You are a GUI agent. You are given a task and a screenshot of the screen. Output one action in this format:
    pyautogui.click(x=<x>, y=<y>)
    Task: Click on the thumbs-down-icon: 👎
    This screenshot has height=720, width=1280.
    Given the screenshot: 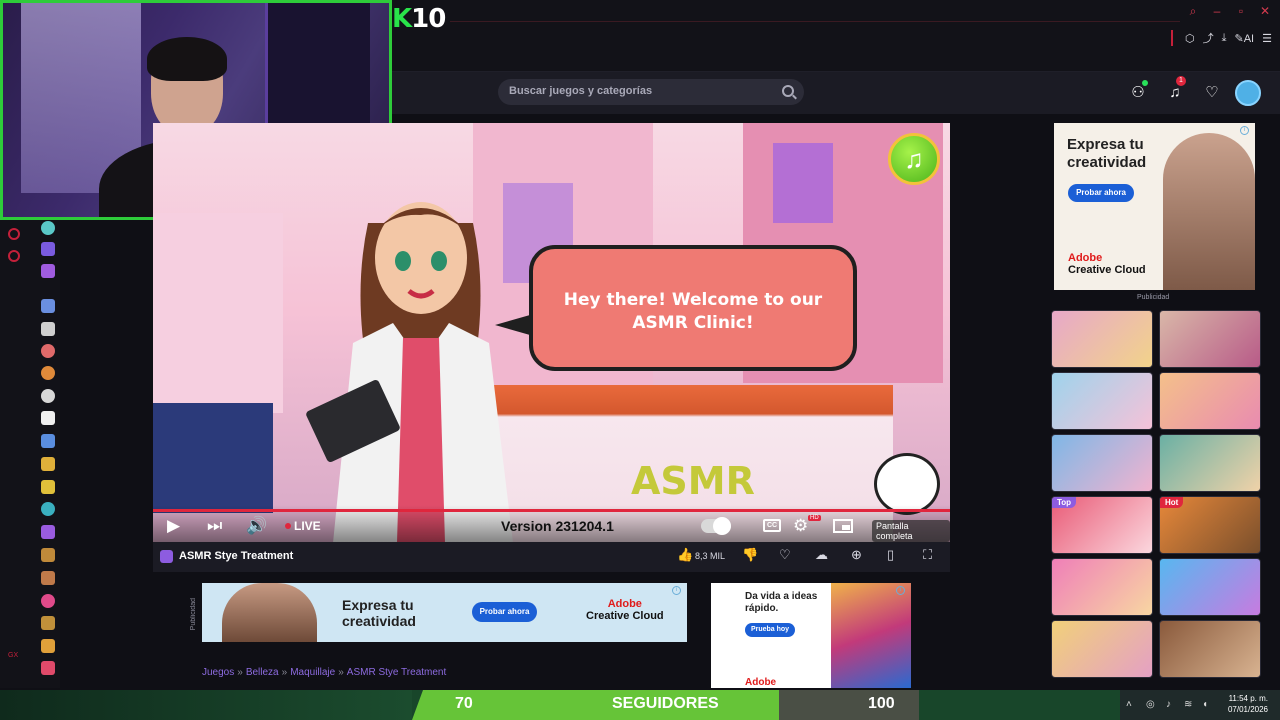 What is the action you would take?
    pyautogui.click(x=750, y=555)
    